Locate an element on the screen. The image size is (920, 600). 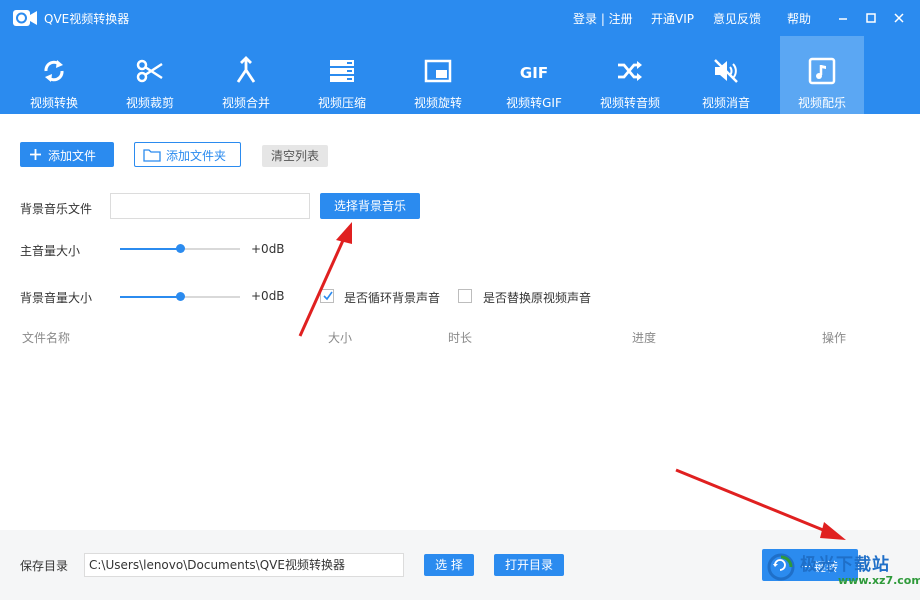
close-icon is located at coordinates (899, 18).